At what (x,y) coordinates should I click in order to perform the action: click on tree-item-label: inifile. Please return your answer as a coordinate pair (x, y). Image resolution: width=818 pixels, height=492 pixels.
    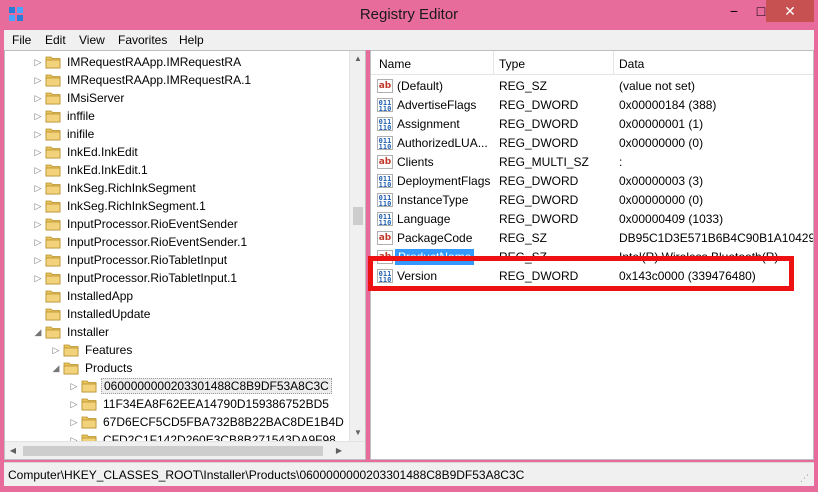
    Looking at the image, I should click on (81, 134).